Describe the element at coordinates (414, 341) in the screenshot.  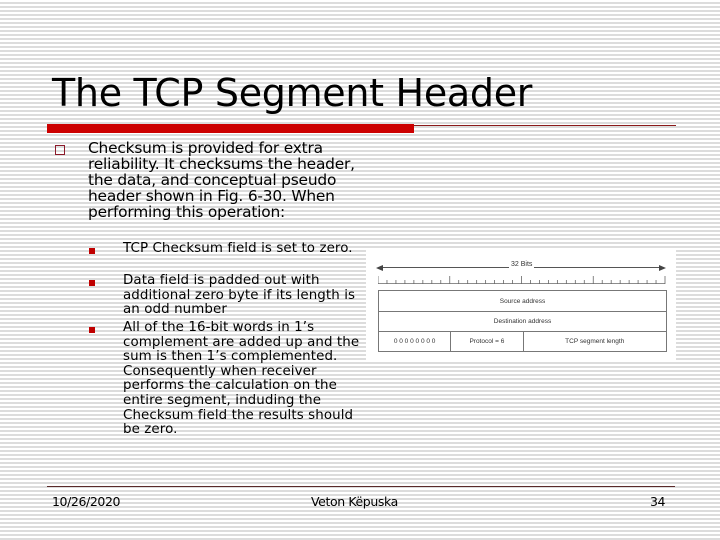
I see `zero-byte-cell: 0 0 0 0 0 0 0 0` at that location.